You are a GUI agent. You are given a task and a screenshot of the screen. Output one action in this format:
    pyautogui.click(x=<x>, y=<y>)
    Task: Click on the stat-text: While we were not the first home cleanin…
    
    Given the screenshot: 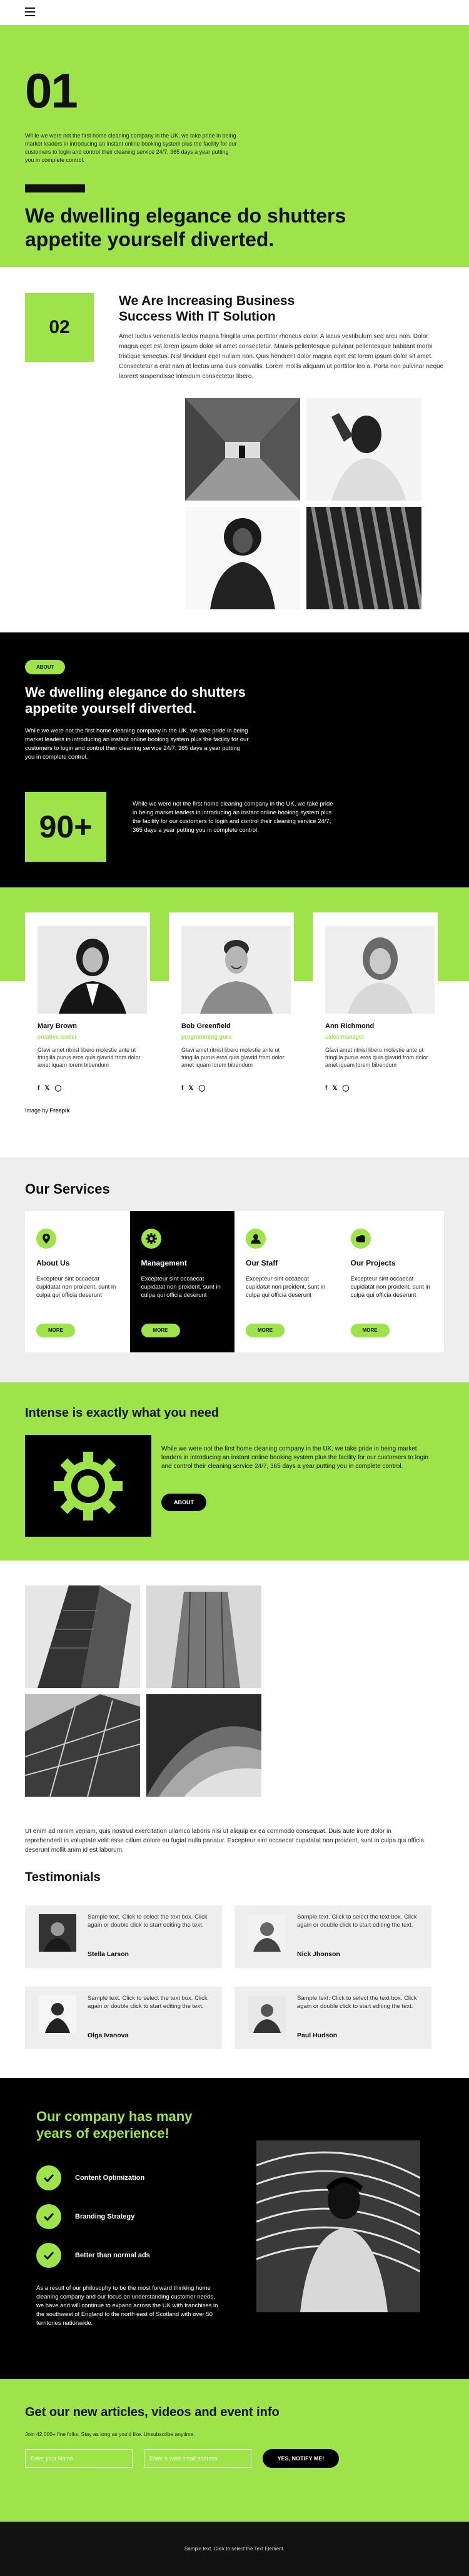 What is the action you would take?
    pyautogui.click(x=233, y=817)
    